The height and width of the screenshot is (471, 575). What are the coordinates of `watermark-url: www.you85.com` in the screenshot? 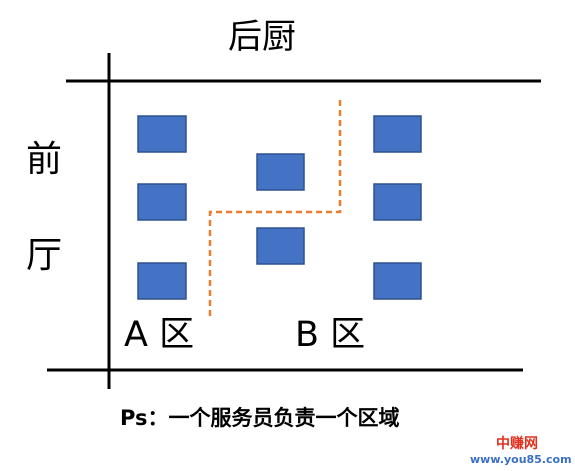 It's located at (521, 459).